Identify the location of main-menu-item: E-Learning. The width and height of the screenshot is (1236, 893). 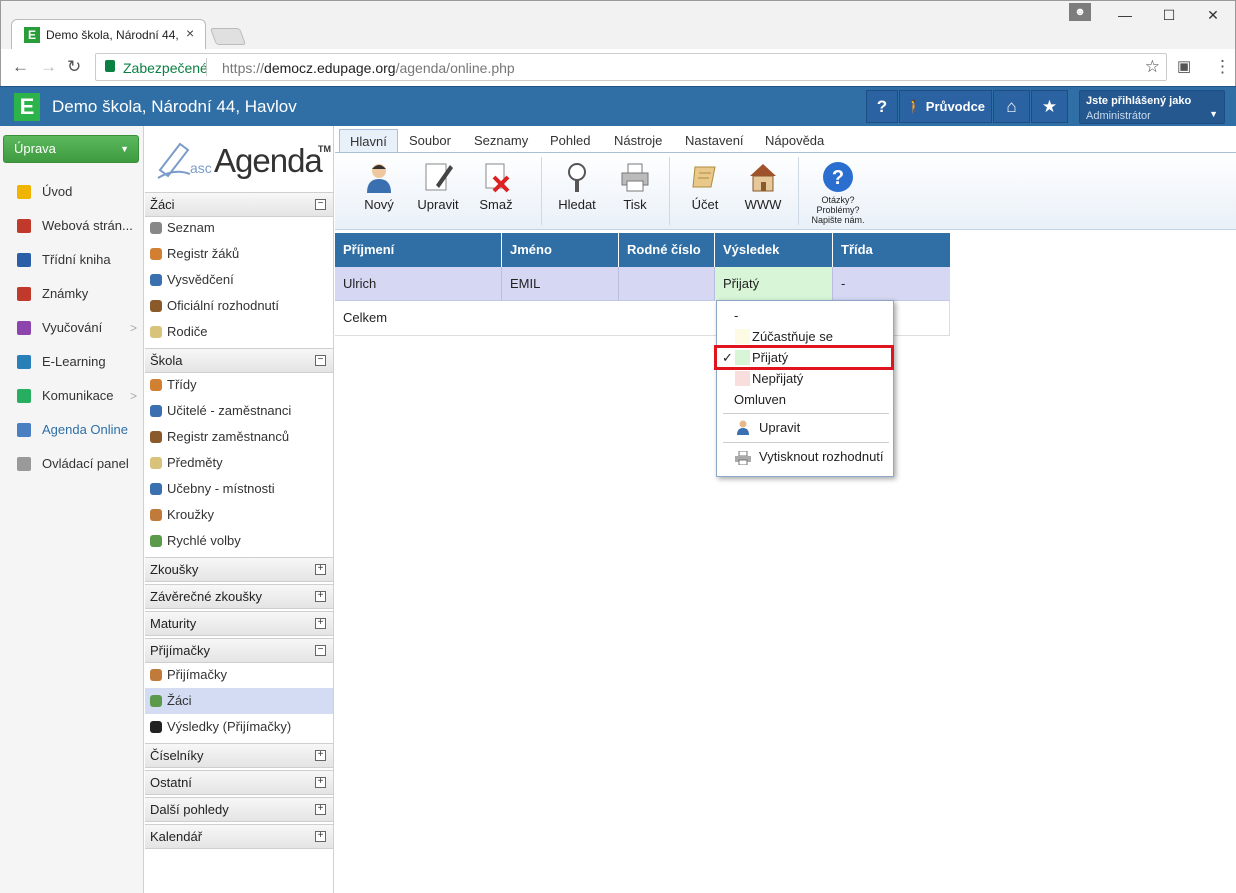
(71, 362).